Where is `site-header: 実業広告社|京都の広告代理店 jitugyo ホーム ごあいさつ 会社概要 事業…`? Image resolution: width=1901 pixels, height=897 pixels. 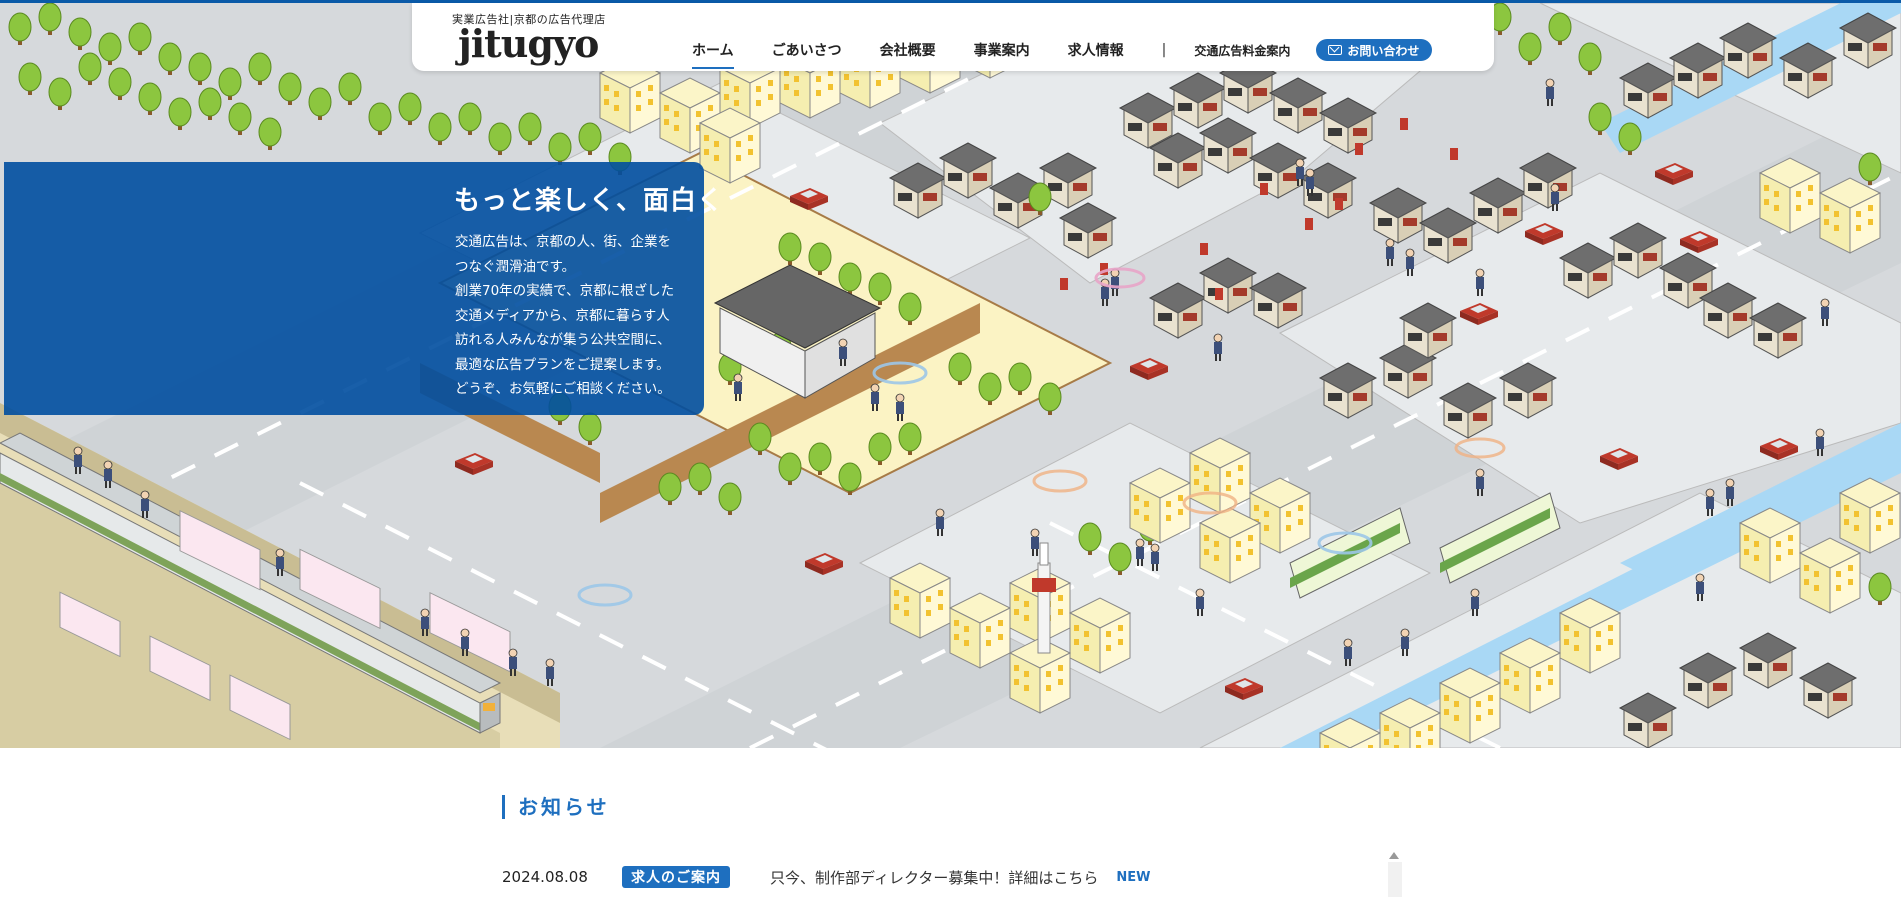 site-header: 実業広告社|京都の広告代理店 jitugyo ホーム ごあいさつ 会社概要 事業… is located at coordinates (953, 37).